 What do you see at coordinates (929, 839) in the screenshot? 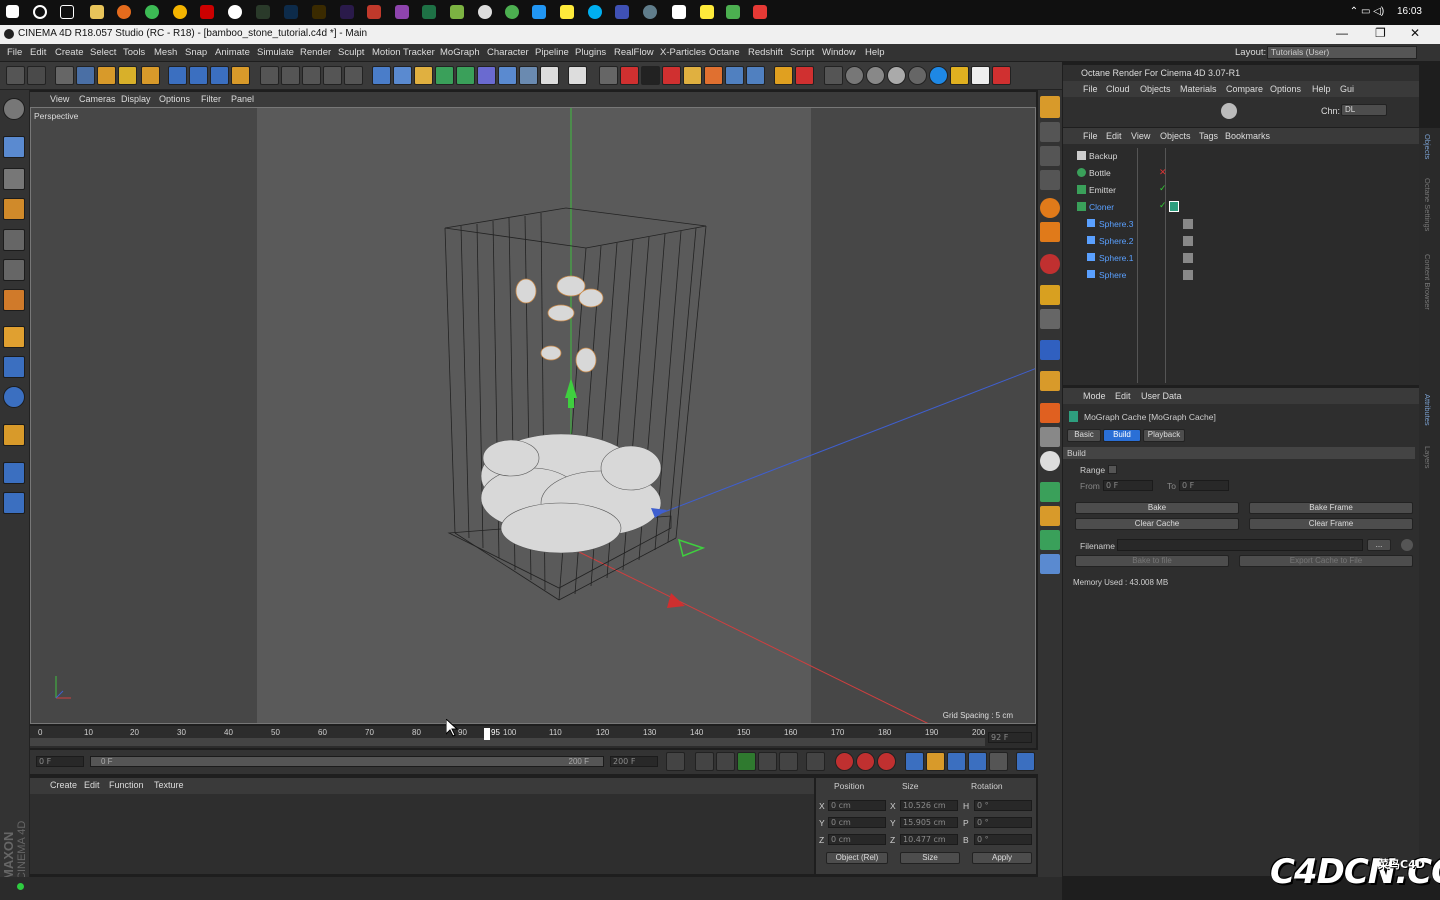
I see `size-z-field: 10.477 cm` at bounding box center [929, 839].